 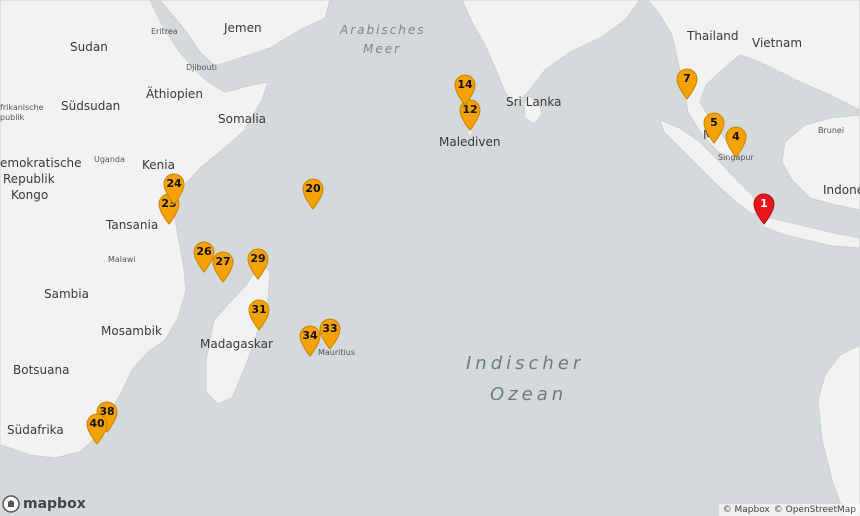 I want to click on map-marker-5: 5, so click(x=714, y=128).